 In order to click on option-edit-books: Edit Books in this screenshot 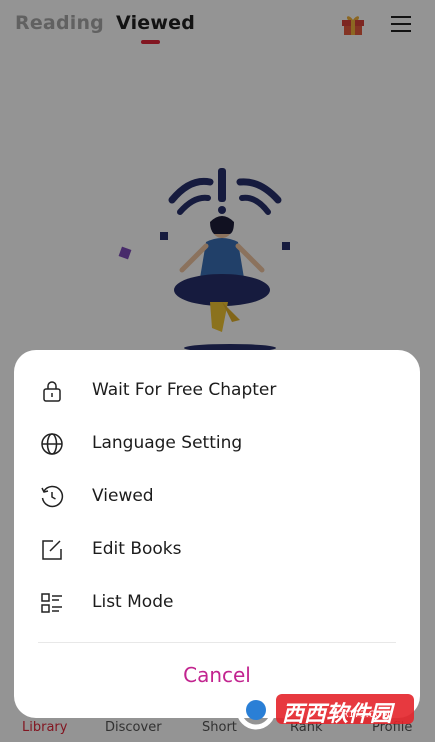, I will do `click(217, 550)`.